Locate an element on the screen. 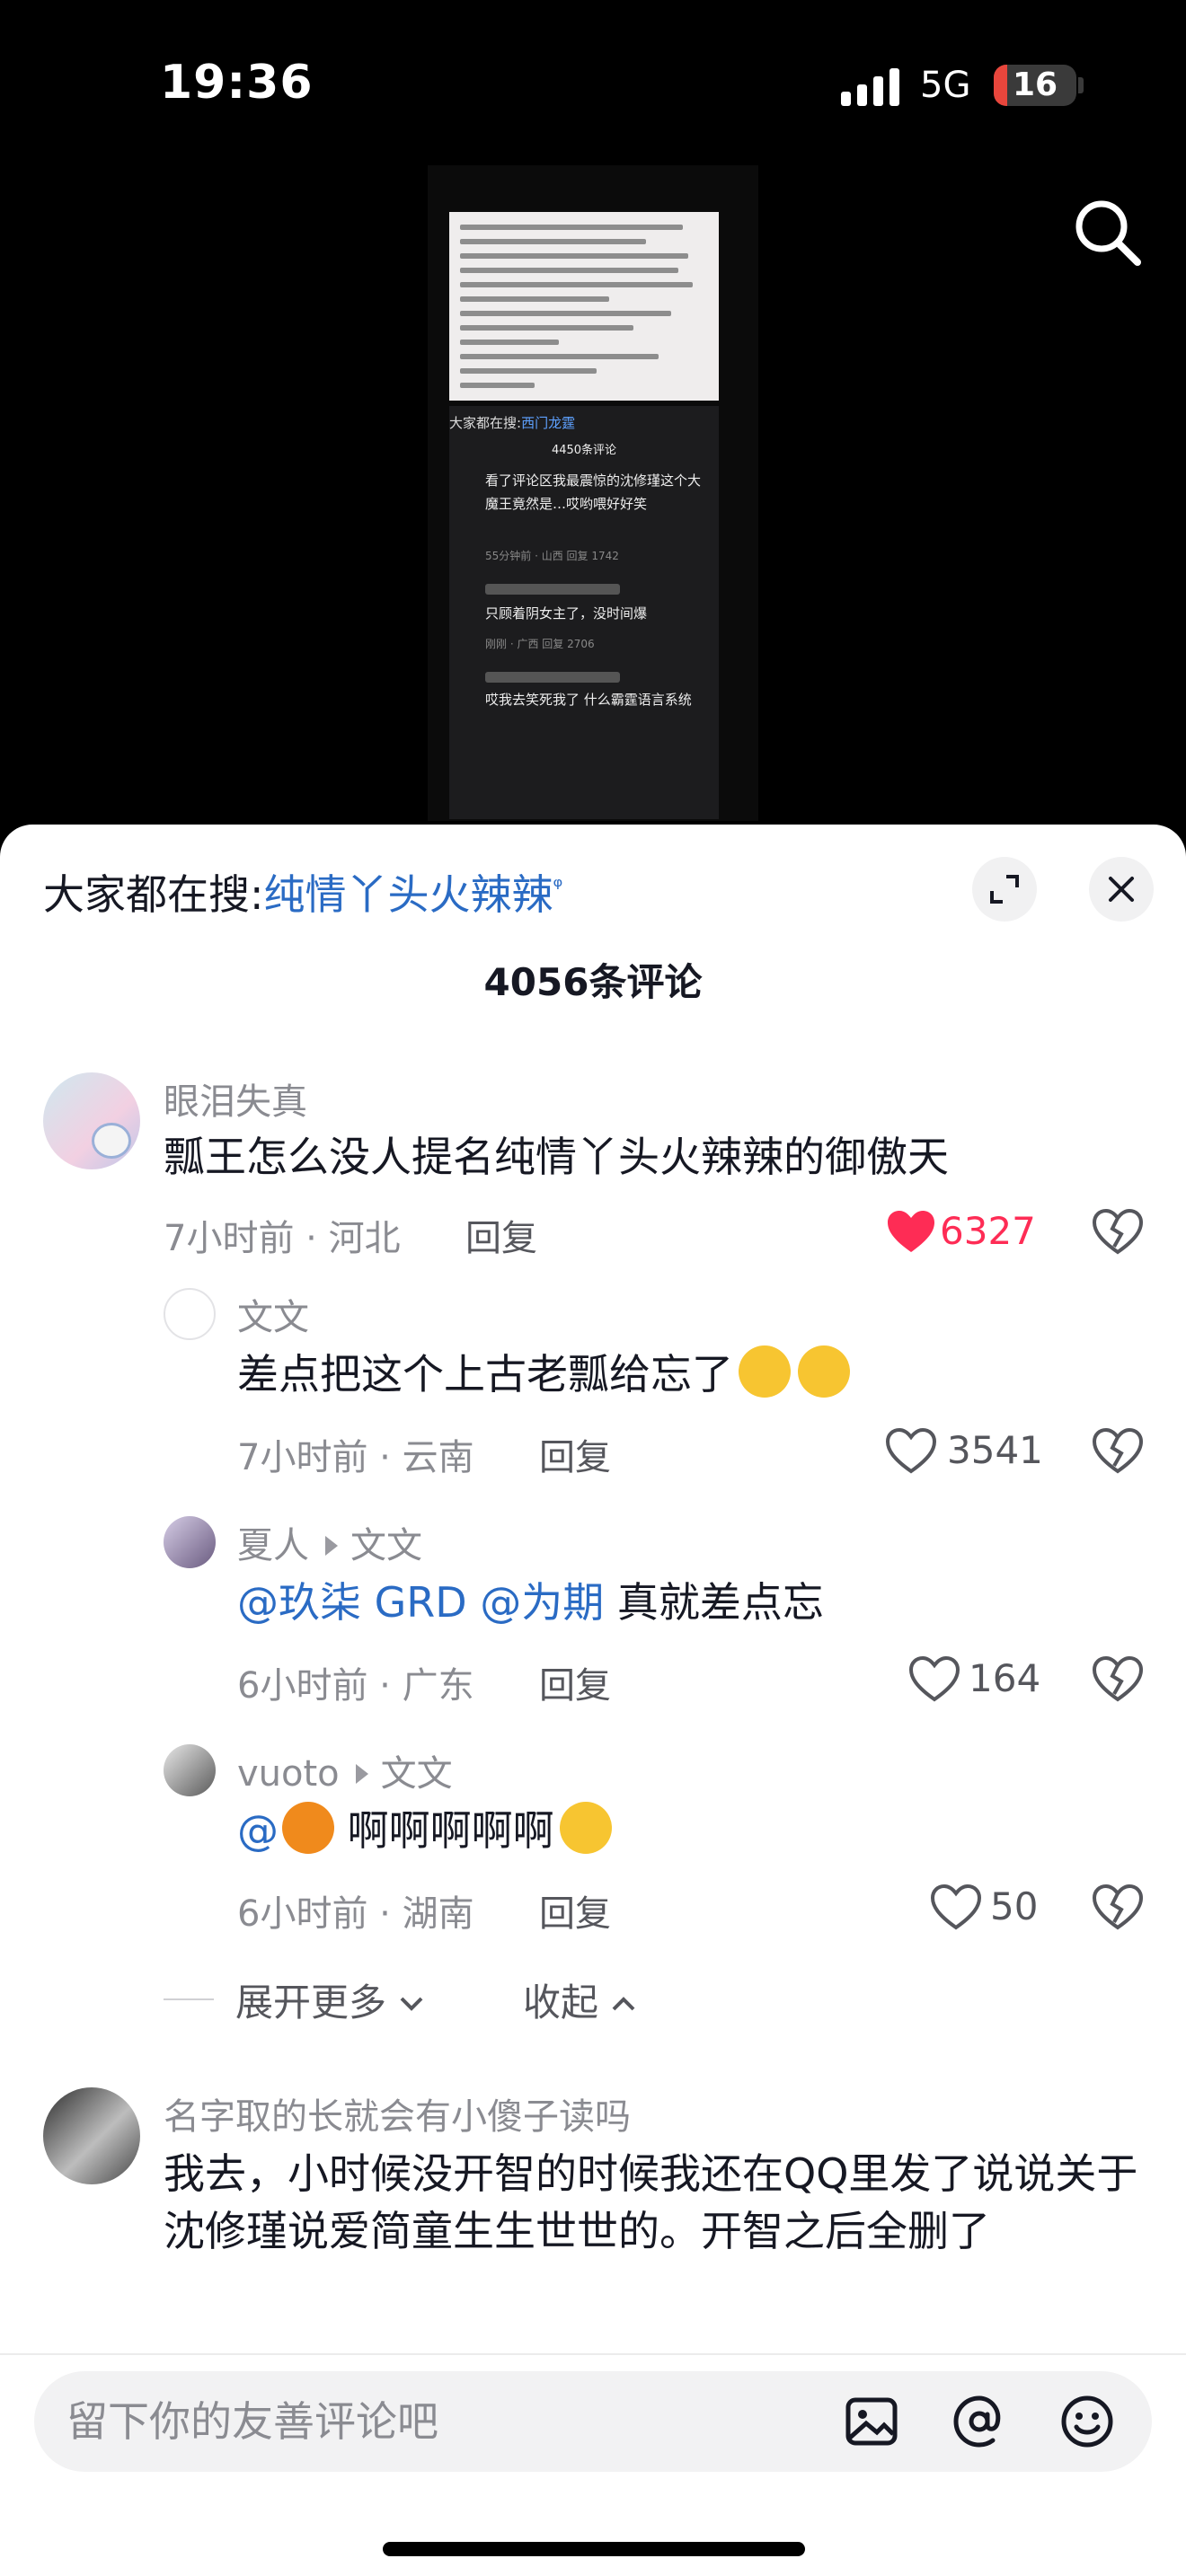 The width and height of the screenshot is (1186, 2576). close-button is located at coordinates (1121, 889).